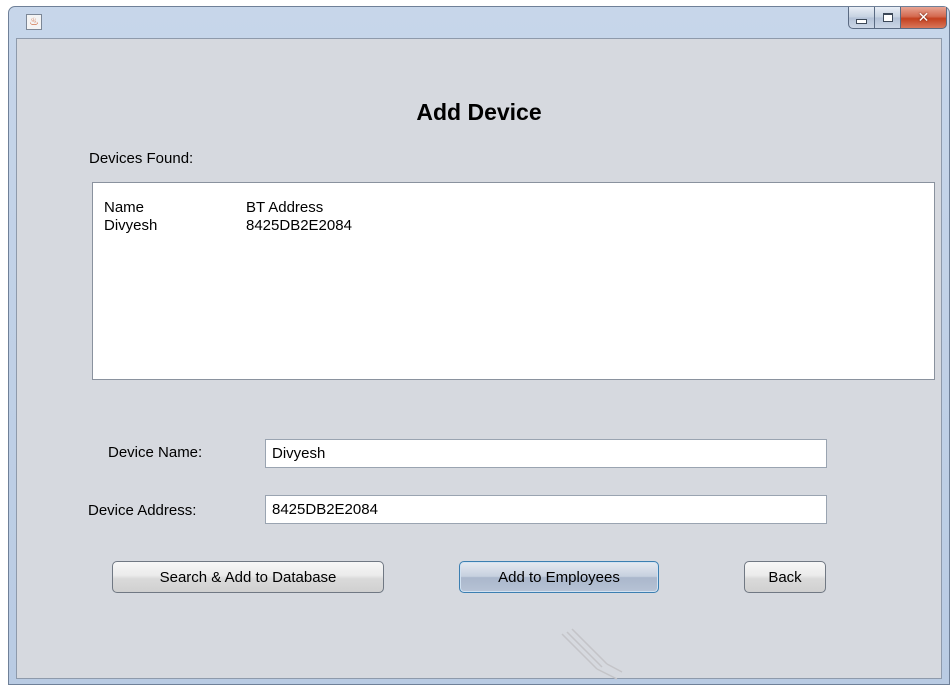 This screenshot has width=950, height=685. Describe the element at coordinates (479, 22) in the screenshot. I see `title-bar: ♨ ✕` at that location.